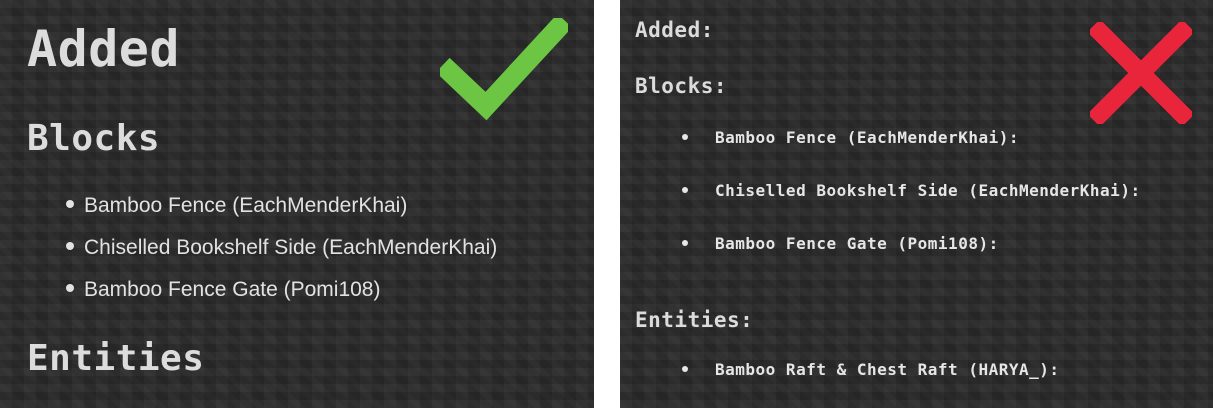 The height and width of the screenshot is (408, 1213). I want to click on entities-list: Bamboo Raft & Chest Raft (HARYA_):, so click(871, 383).